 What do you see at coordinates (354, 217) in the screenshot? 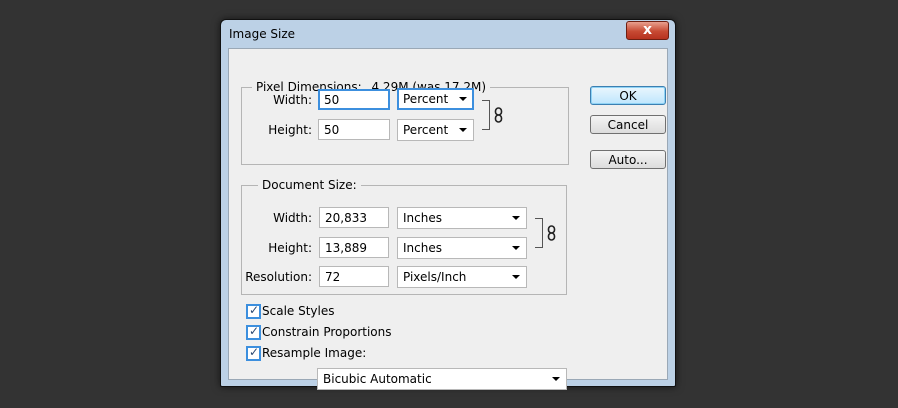
I see `doc-width-input` at bounding box center [354, 217].